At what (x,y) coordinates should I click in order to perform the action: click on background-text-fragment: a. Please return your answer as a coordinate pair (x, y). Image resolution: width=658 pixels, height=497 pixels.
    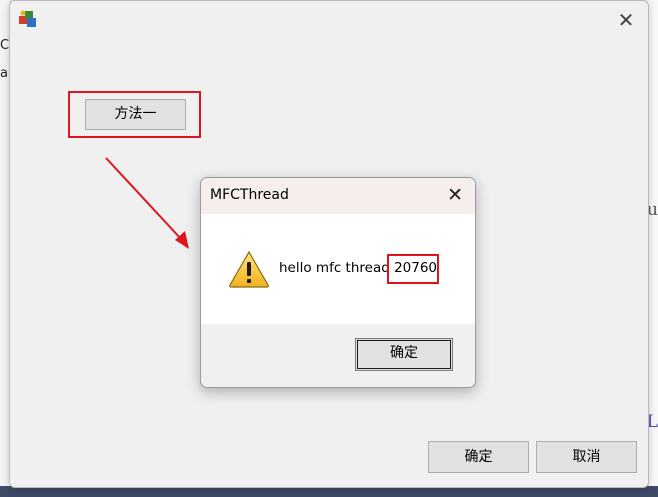
    Looking at the image, I should click on (4, 73).